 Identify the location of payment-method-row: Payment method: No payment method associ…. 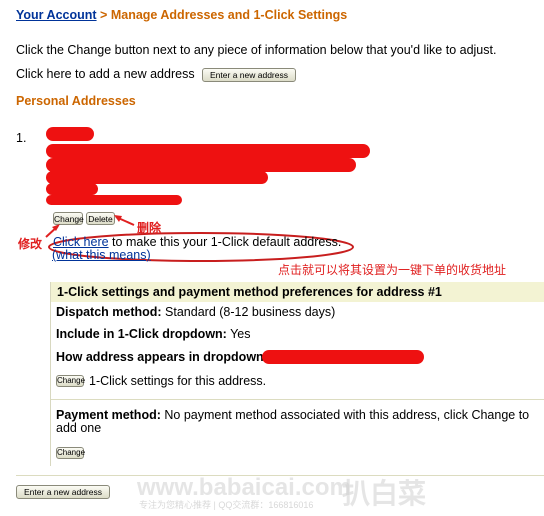
(298, 422).